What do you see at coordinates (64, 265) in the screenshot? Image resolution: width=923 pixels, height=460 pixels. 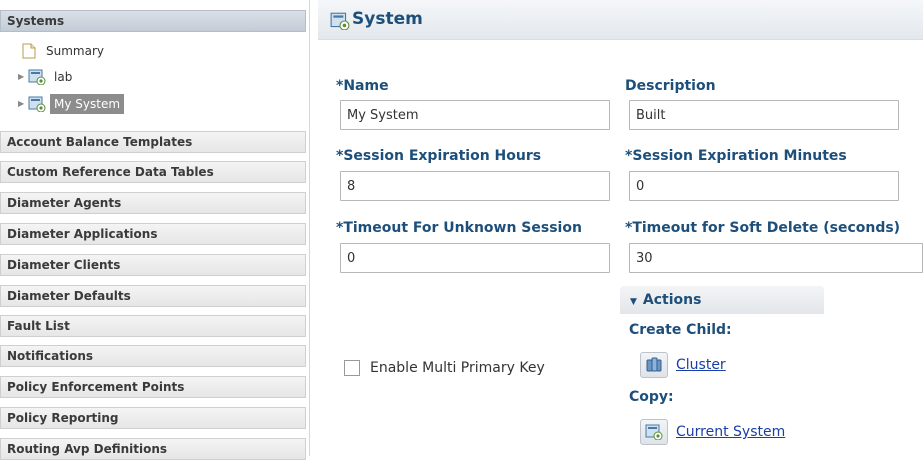 I see `sidebar-section-label: Diameter Clients` at bounding box center [64, 265].